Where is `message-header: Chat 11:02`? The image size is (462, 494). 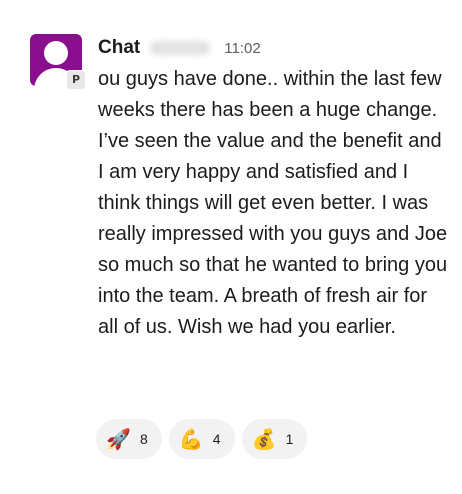
message-header: Chat 11:02 is located at coordinates (179, 48).